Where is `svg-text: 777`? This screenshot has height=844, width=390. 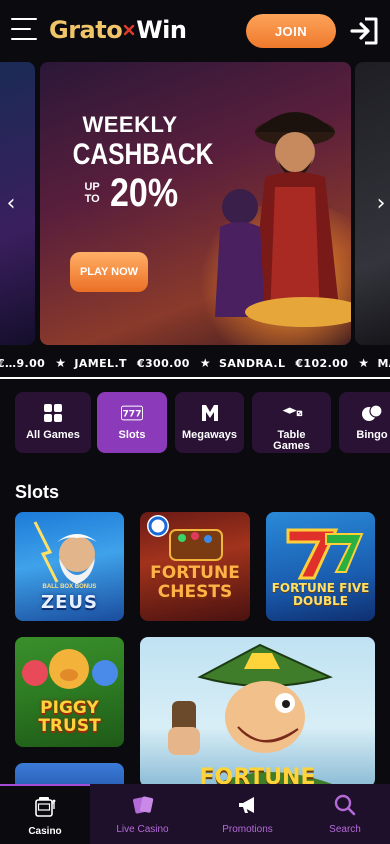 svg-text: 777 is located at coordinates (131, 414).